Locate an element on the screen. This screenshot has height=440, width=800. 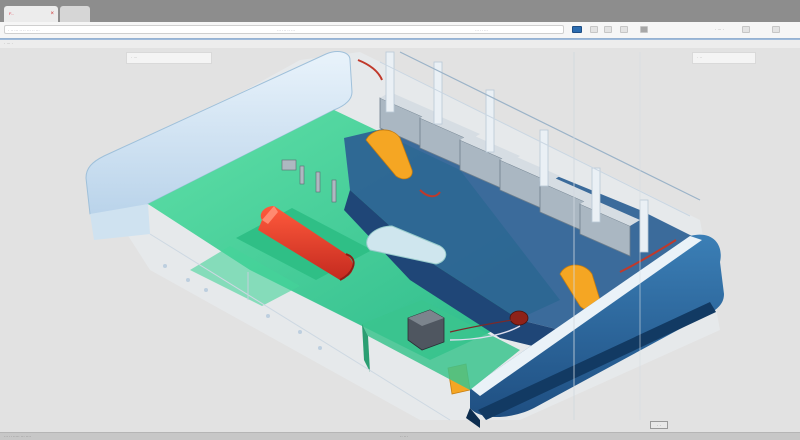
status-mid: ·· ··· is located at coordinates (404, 436).